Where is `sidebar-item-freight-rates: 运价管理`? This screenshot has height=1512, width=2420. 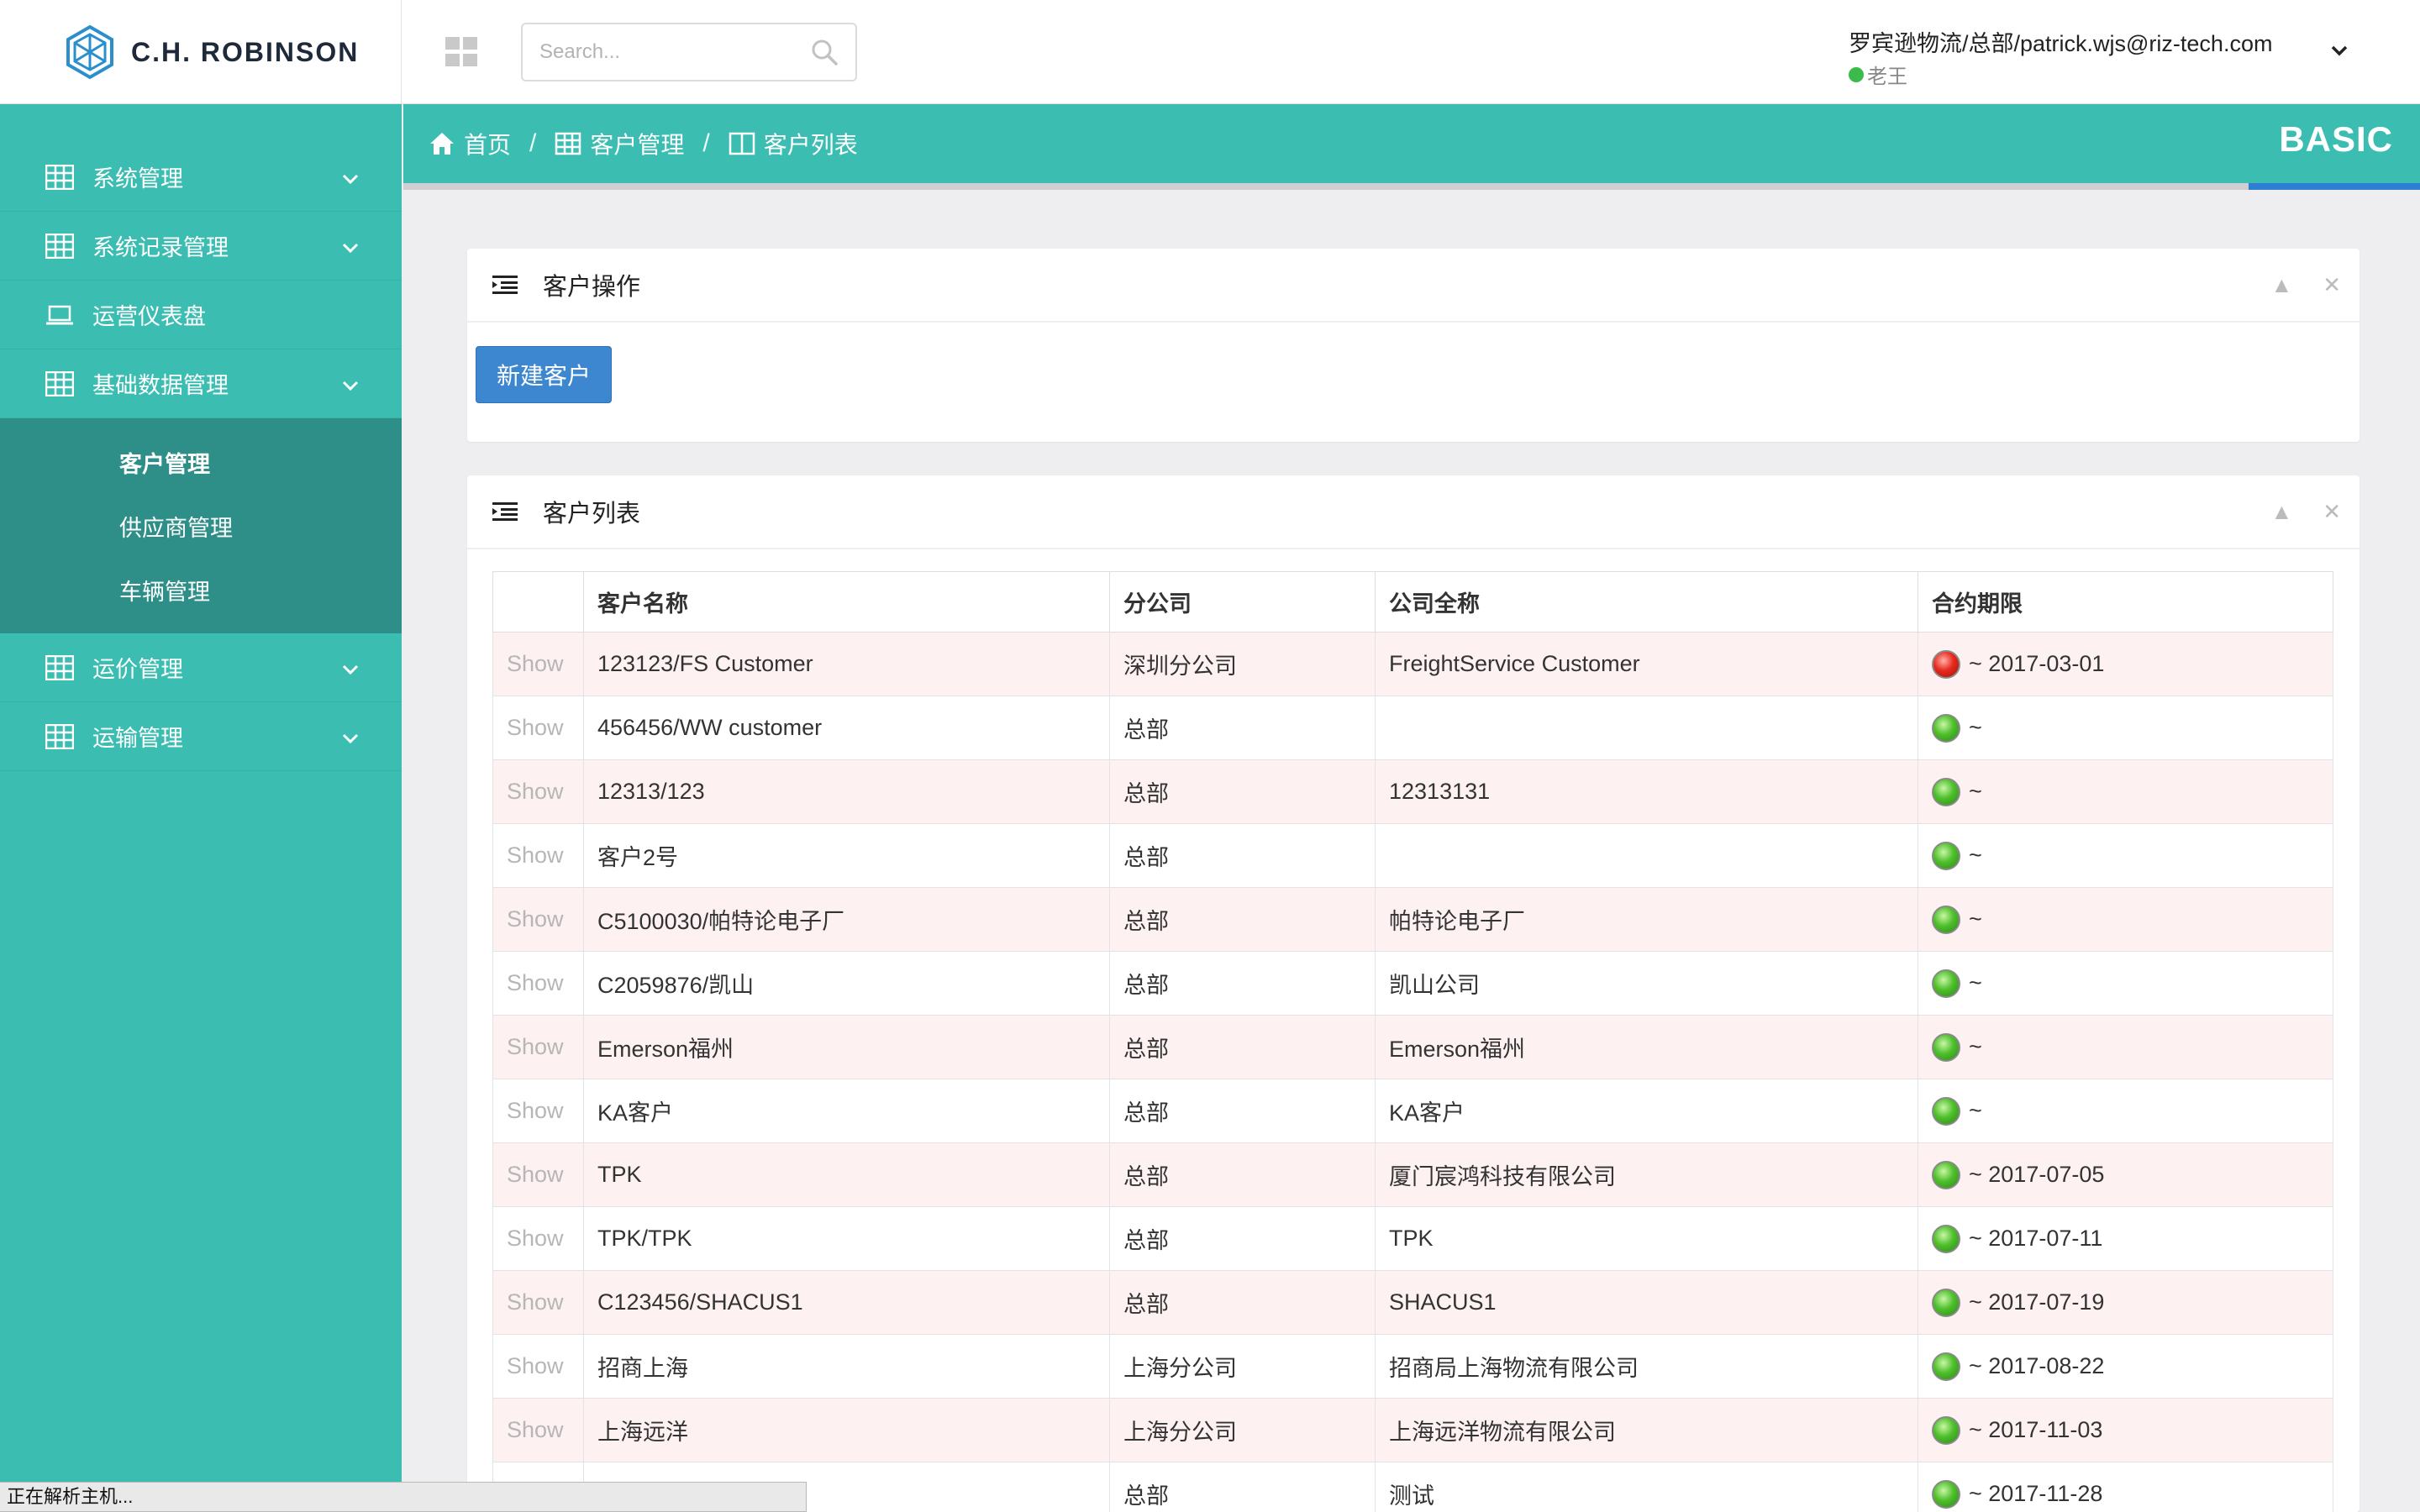 sidebar-item-freight-rates: 运价管理 is located at coordinates (201, 667).